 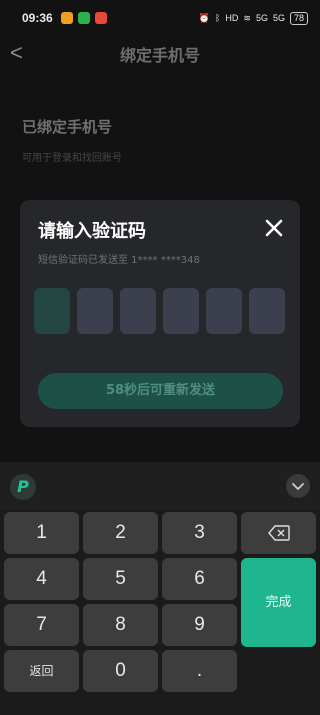 I want to click on close-icon, so click(x=274, y=228).